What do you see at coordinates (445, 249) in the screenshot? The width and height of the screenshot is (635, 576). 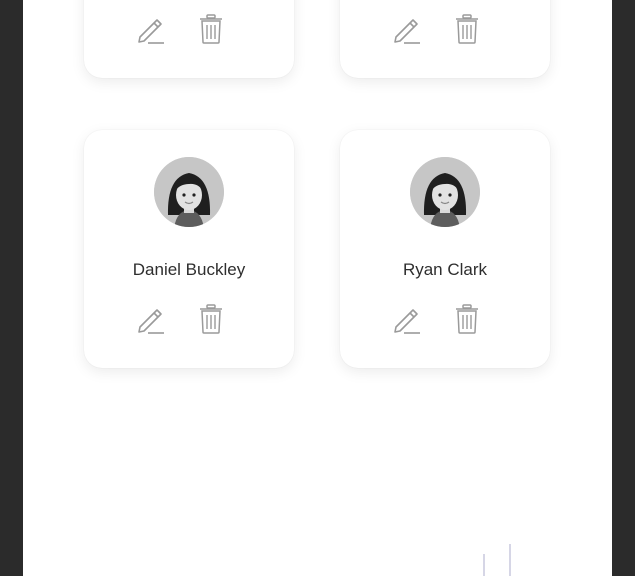 I see `contact-card: Ryan Clark` at bounding box center [445, 249].